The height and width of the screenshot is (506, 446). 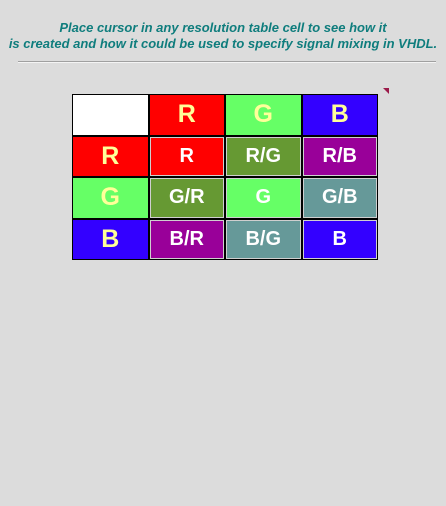 What do you see at coordinates (186, 156) in the screenshot?
I see `resolution-cell-r-r: R` at bounding box center [186, 156].